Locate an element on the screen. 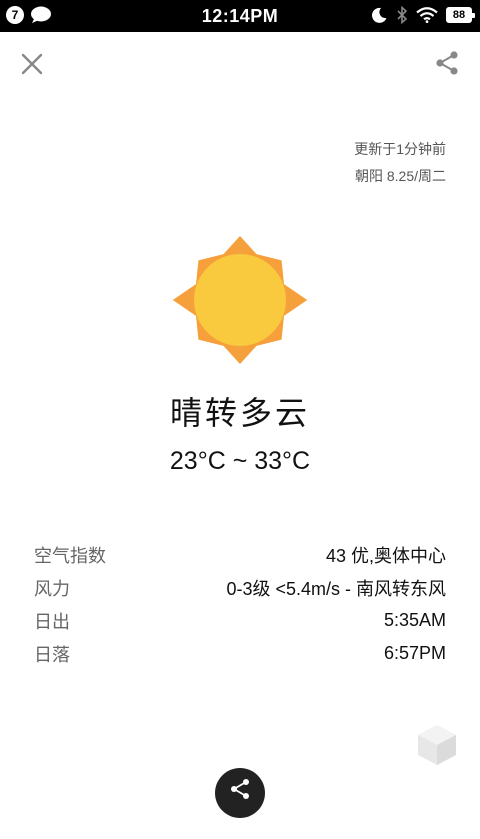  detail-label: 日落 is located at coordinates (52, 654).